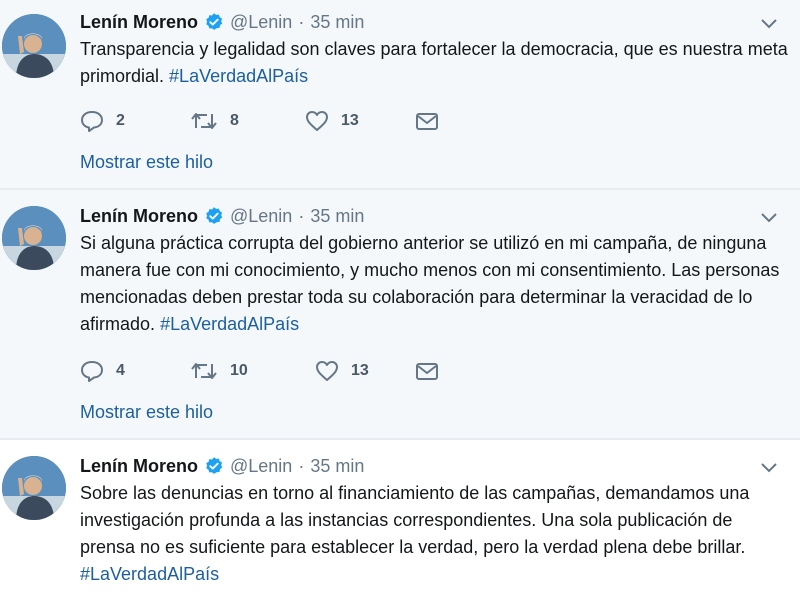 This screenshot has height=594, width=800. Describe the element at coordinates (247, 121) in the screenshot. I see `retweet-button: 8` at that location.